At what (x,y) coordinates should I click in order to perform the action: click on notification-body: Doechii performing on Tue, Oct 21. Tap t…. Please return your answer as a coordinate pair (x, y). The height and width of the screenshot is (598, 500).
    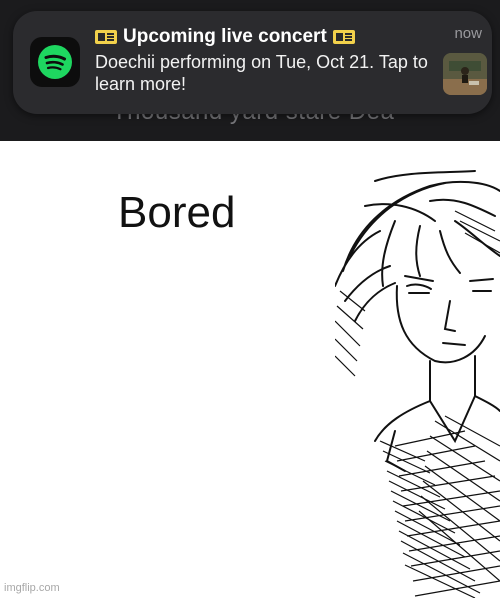
    Looking at the image, I should click on (261, 73).